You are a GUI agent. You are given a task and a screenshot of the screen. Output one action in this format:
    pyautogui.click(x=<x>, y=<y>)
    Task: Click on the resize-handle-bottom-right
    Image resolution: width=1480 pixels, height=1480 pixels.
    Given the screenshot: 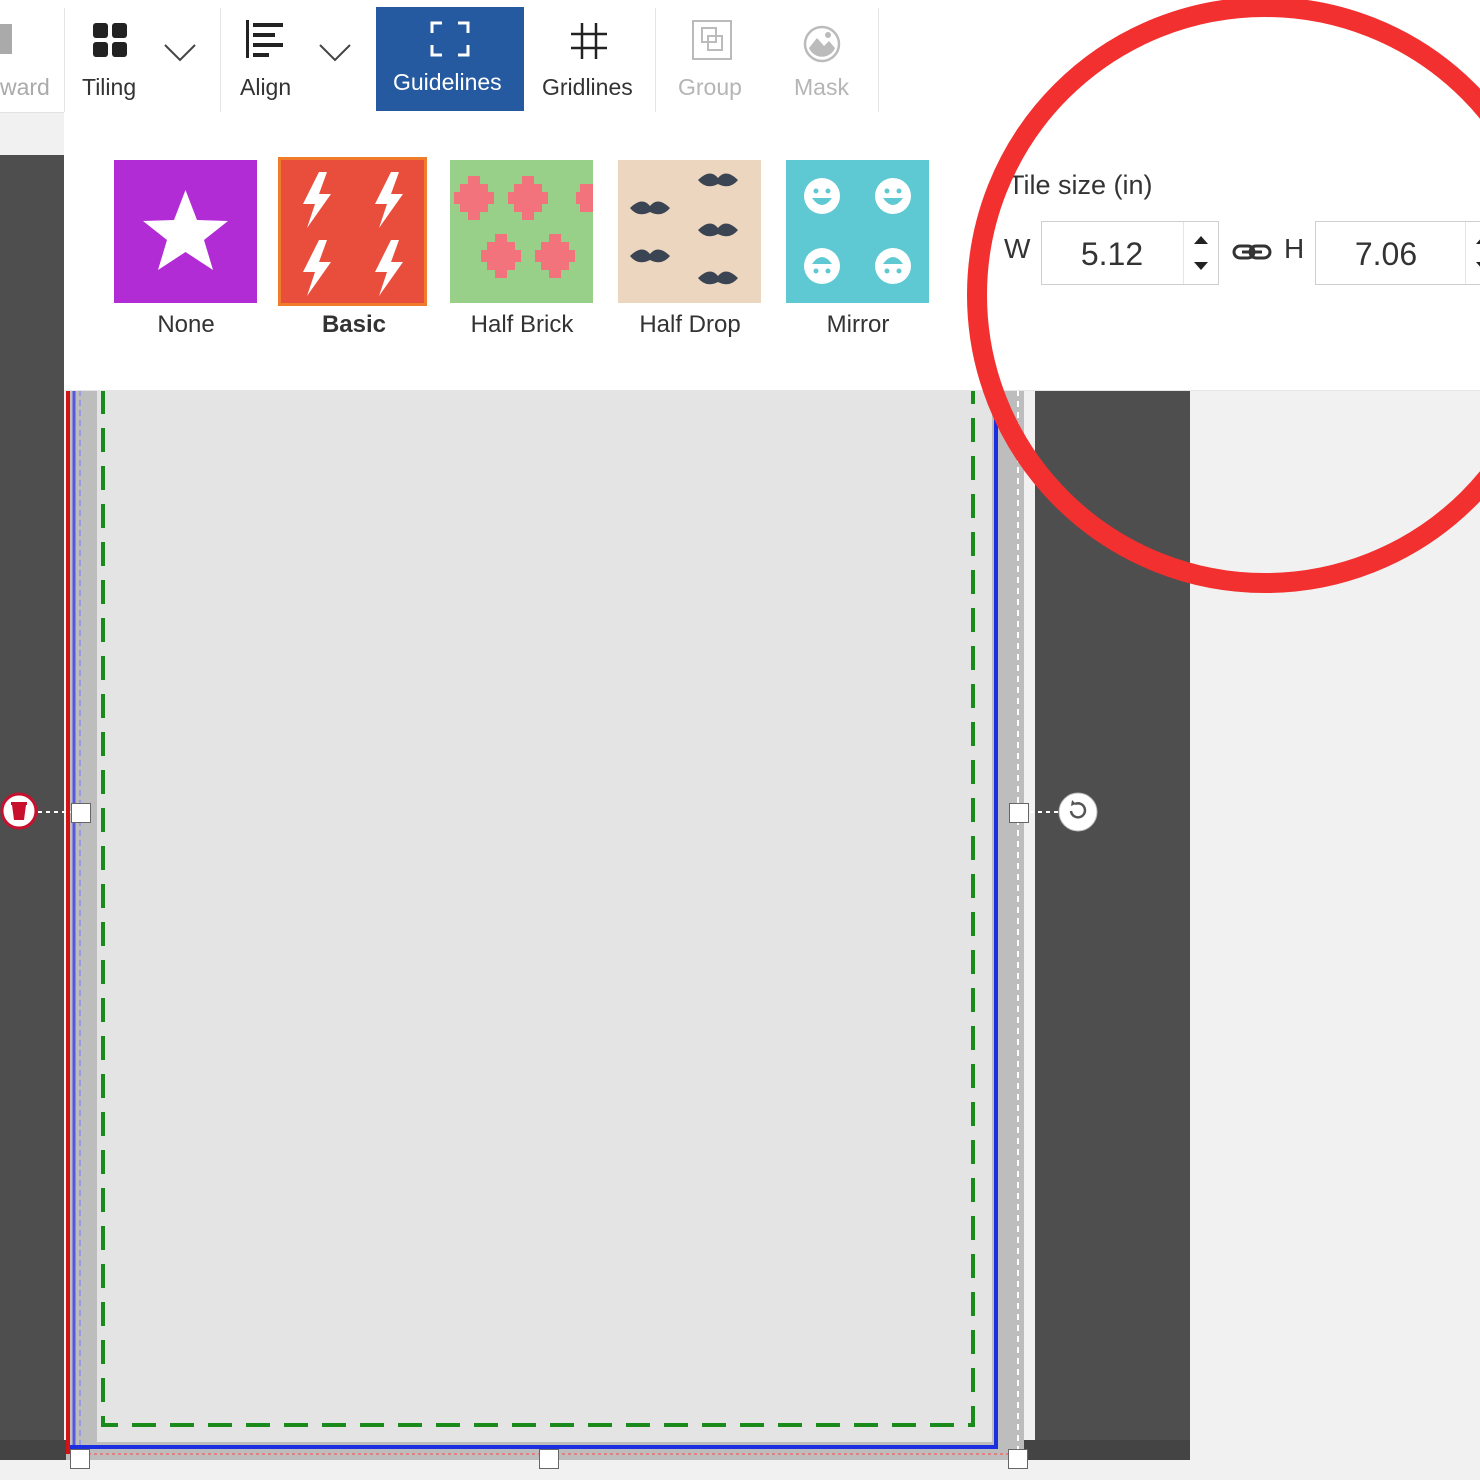 What is the action you would take?
    pyautogui.click(x=1018, y=1459)
    